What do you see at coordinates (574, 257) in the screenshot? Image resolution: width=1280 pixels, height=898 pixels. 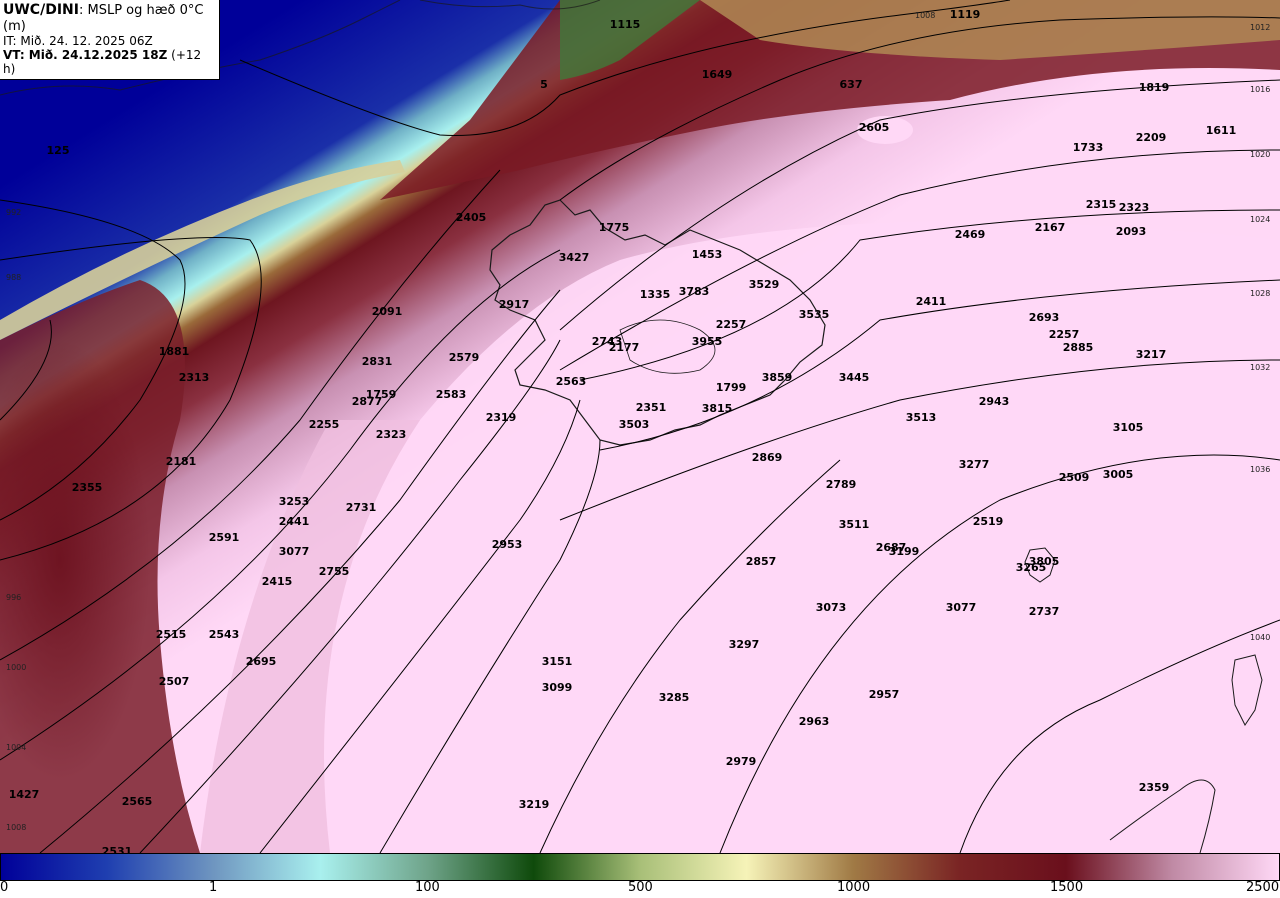 I see `height-label: 3427` at bounding box center [574, 257].